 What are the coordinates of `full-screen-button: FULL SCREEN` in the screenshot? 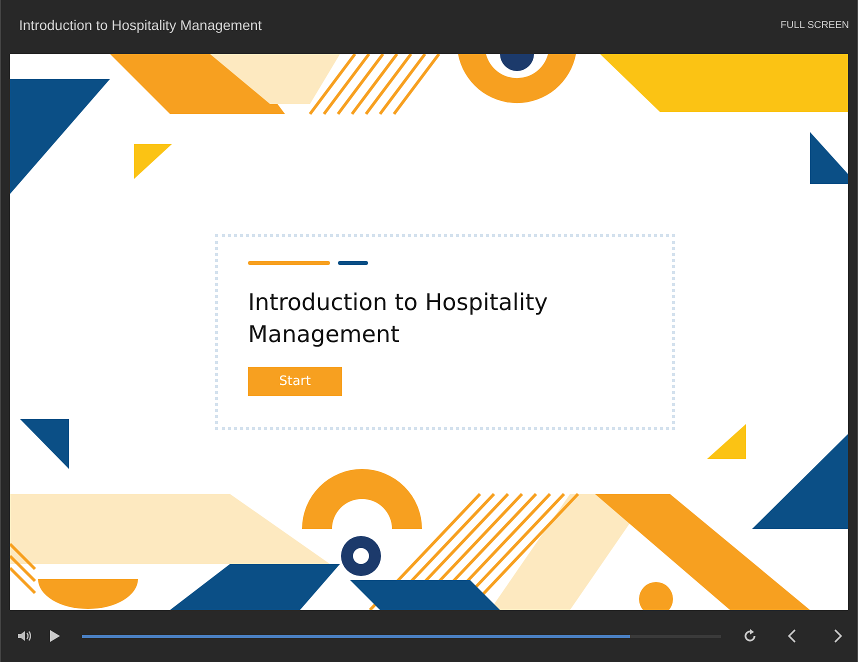 It's located at (814, 25).